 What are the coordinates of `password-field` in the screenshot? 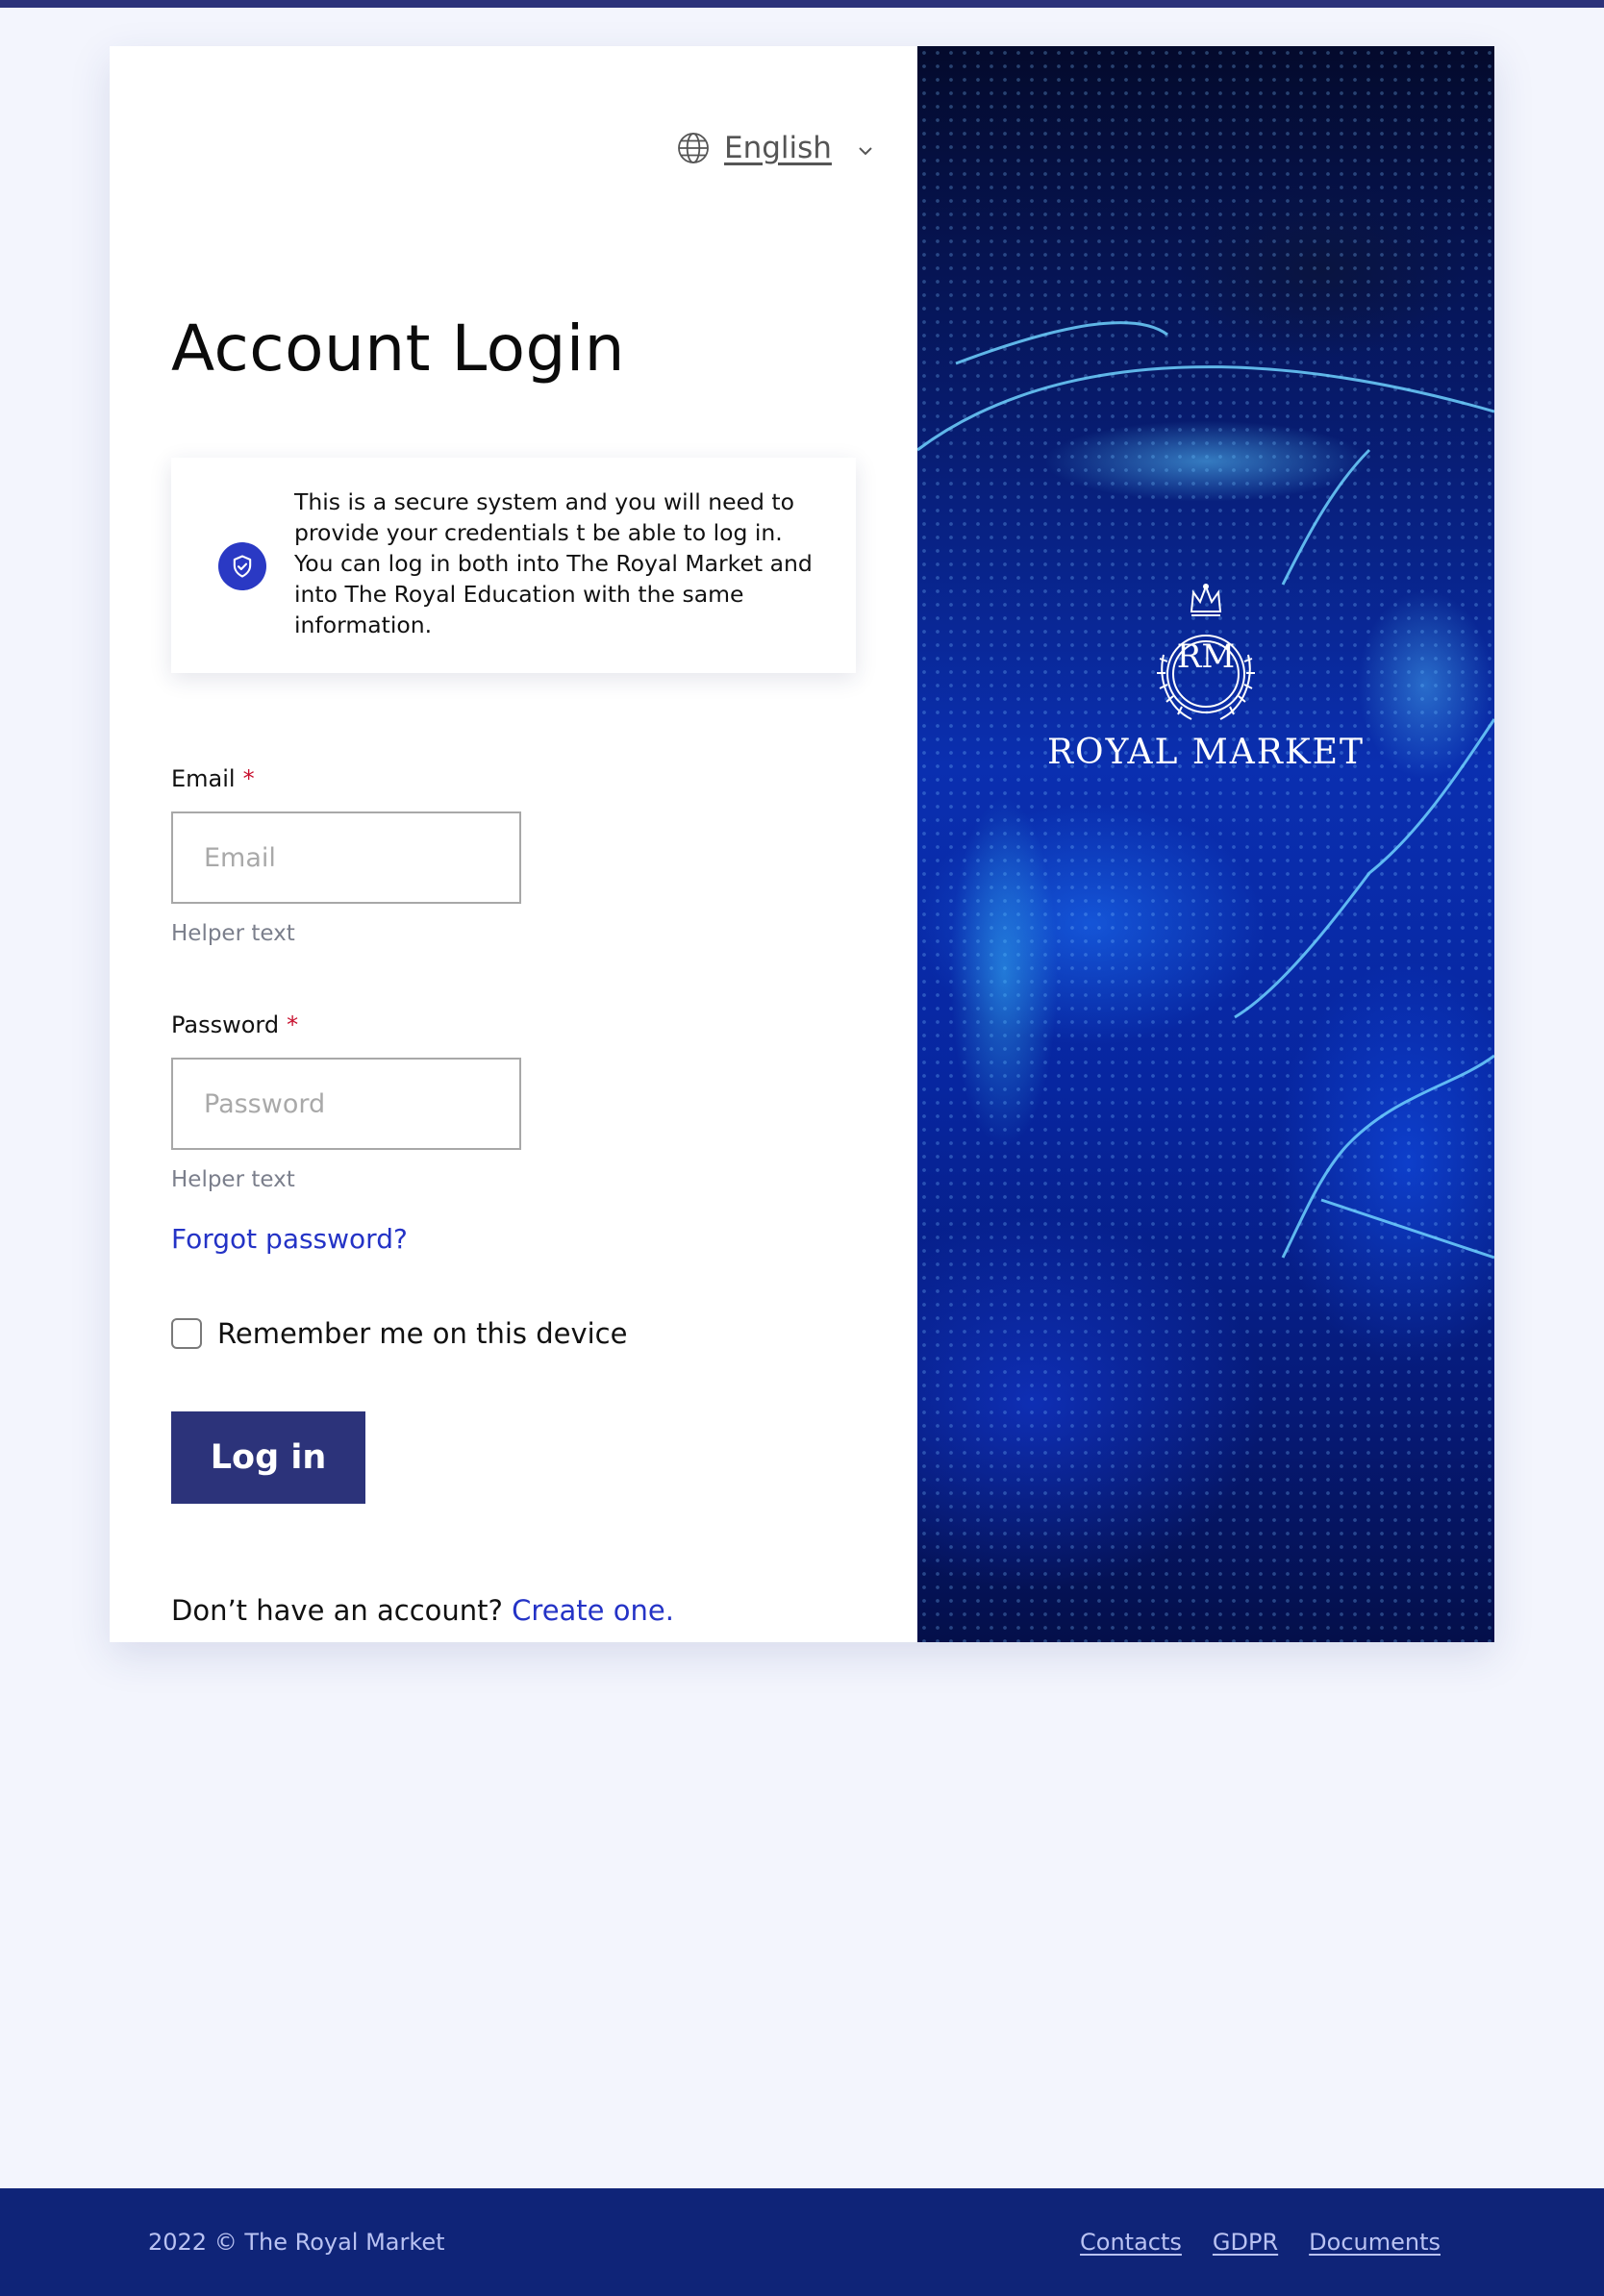 It's located at (346, 1104).